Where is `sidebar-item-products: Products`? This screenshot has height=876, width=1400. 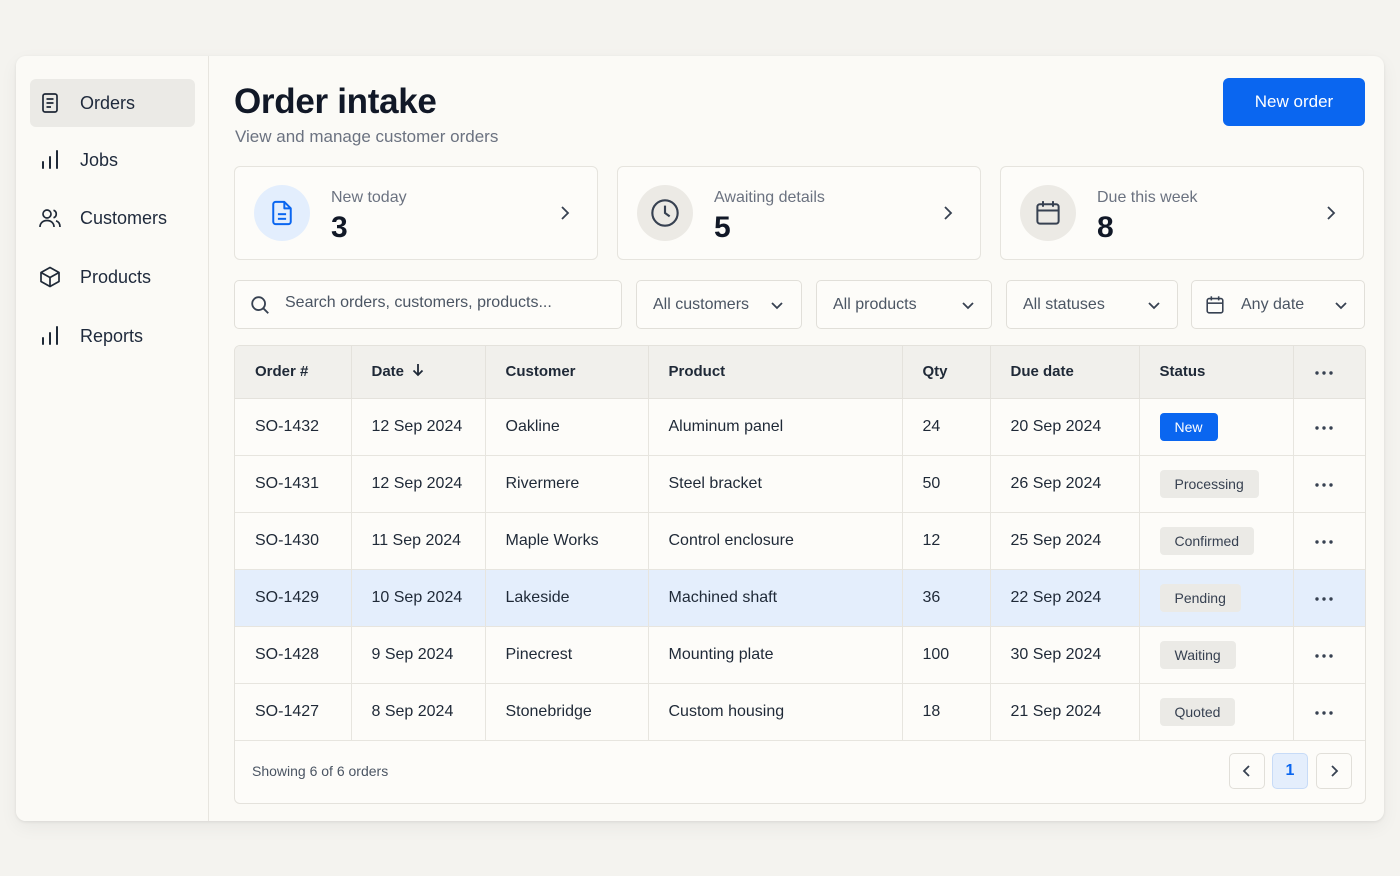
sidebar-item-products: Products is located at coordinates (112, 277).